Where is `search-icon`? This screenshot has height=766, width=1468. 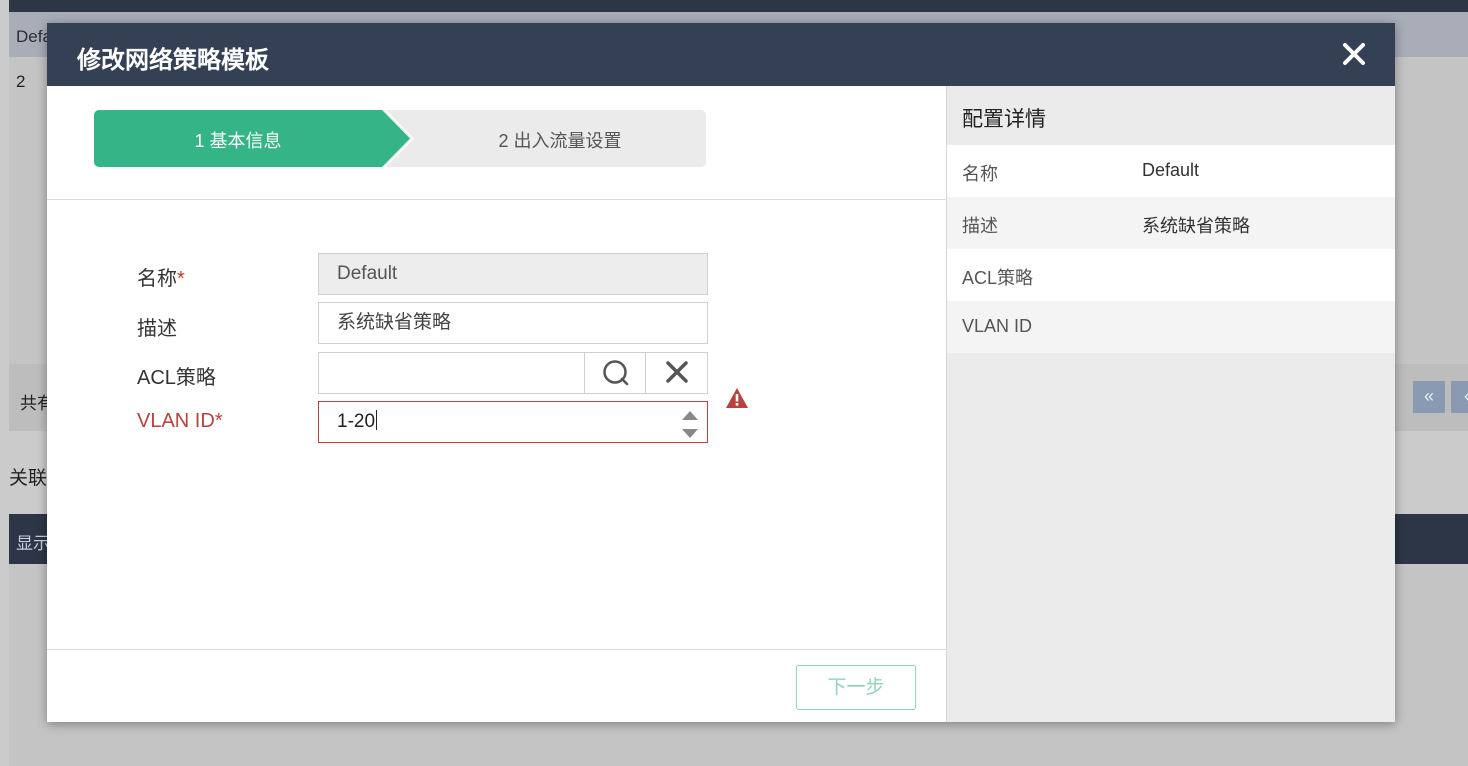
search-icon is located at coordinates (616, 373).